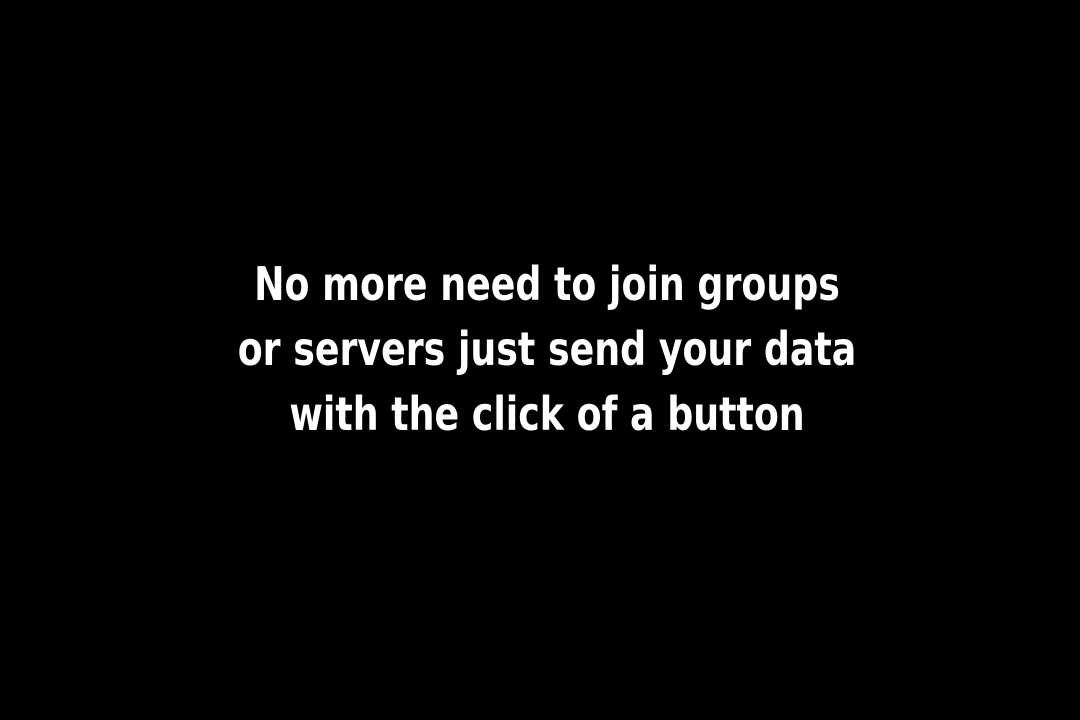 The height and width of the screenshot is (720, 1080). What do you see at coordinates (547, 284) in the screenshot?
I see `caption-line-1: No more need to join groups` at bounding box center [547, 284].